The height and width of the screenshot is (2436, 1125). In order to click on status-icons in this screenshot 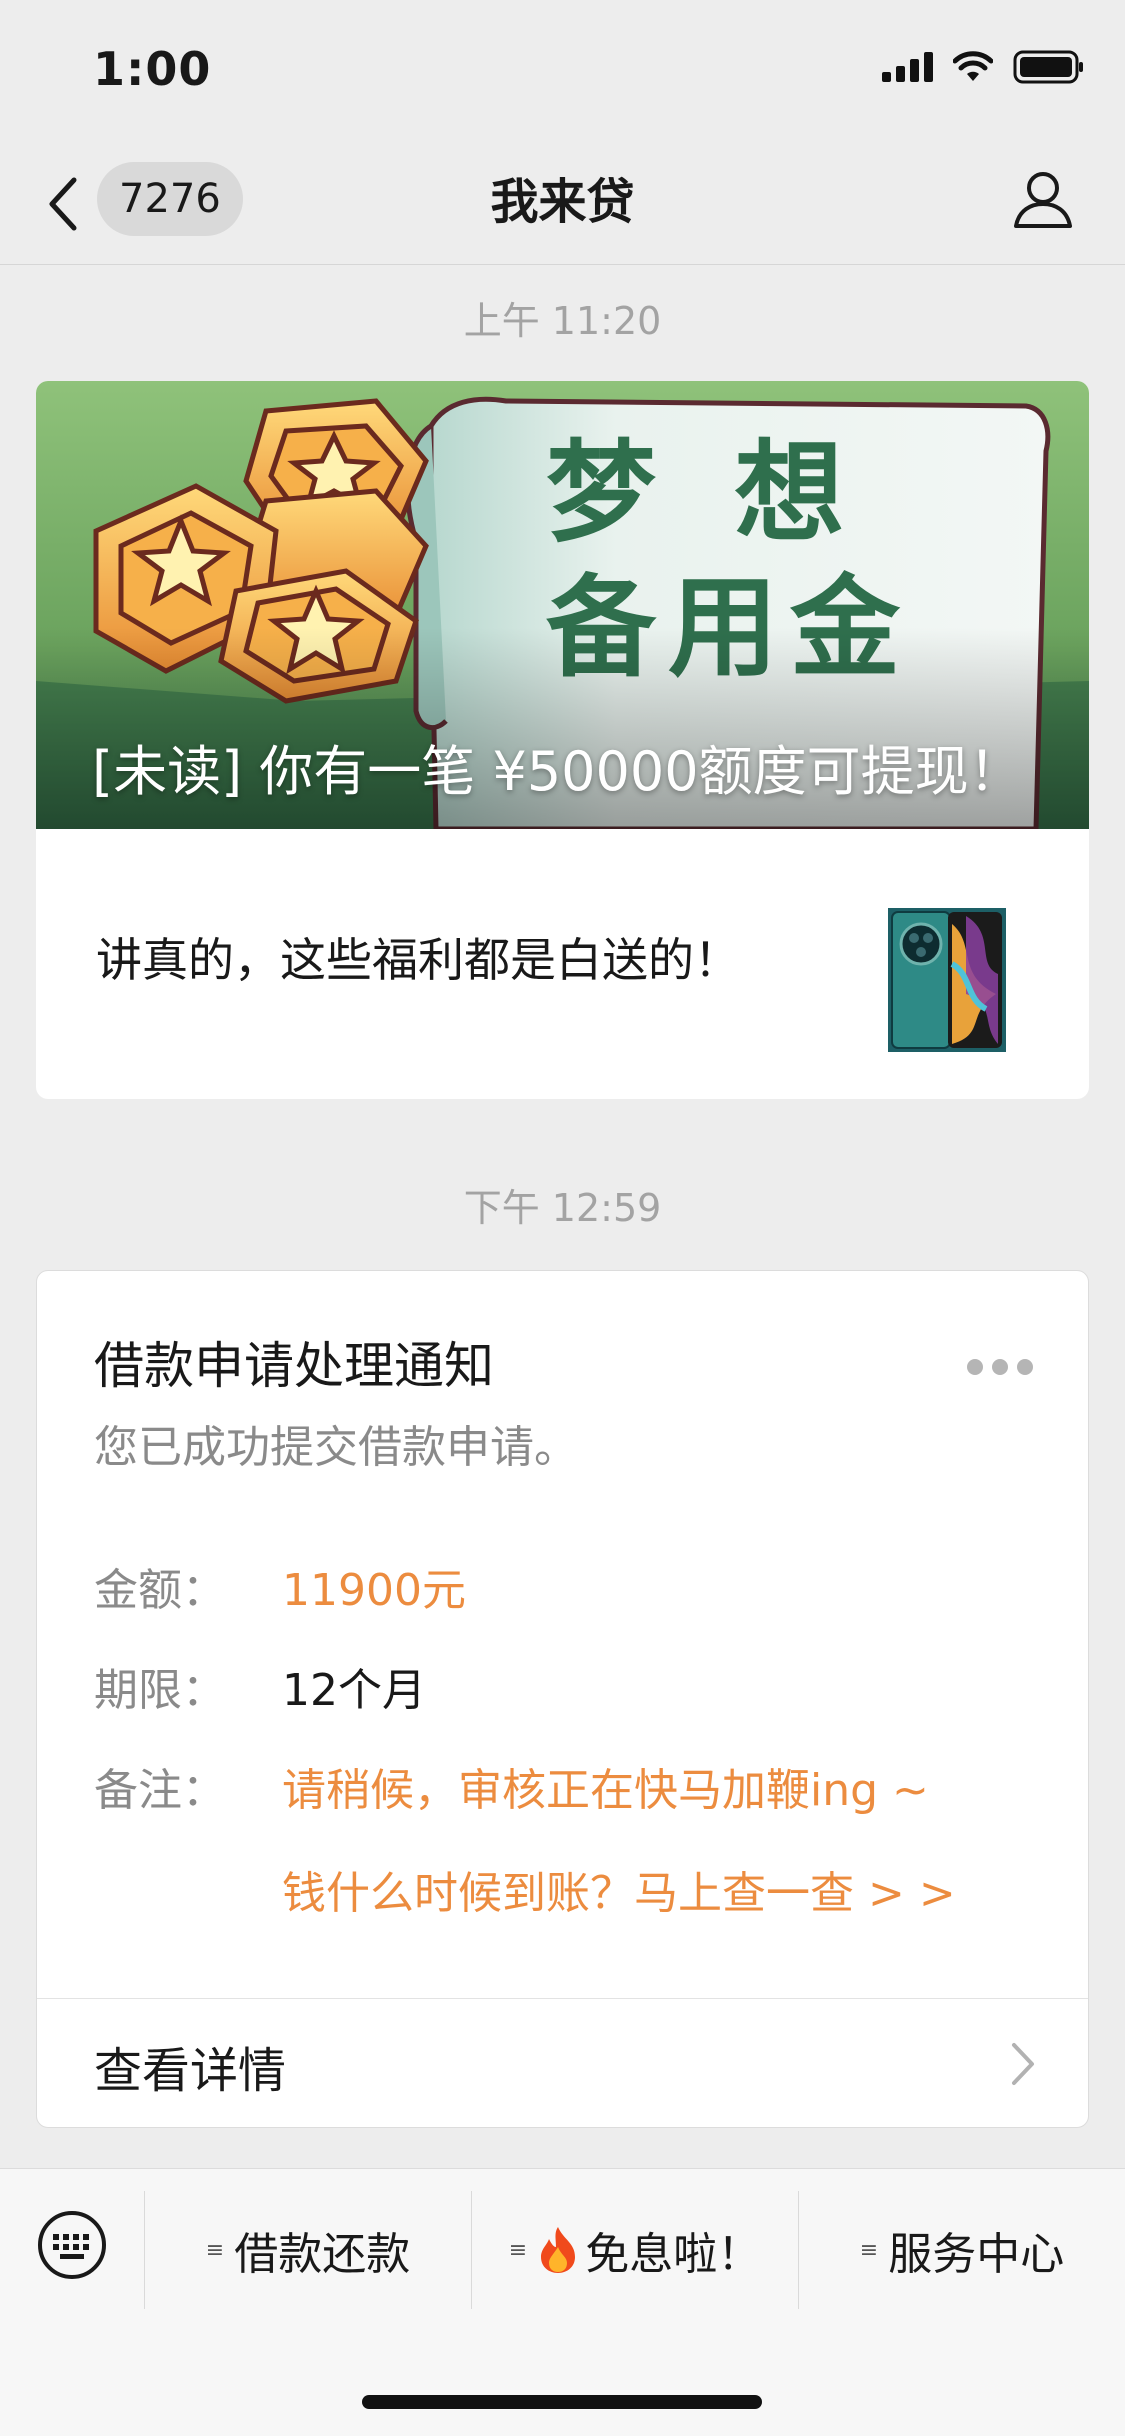, I will do `click(983, 67)`.